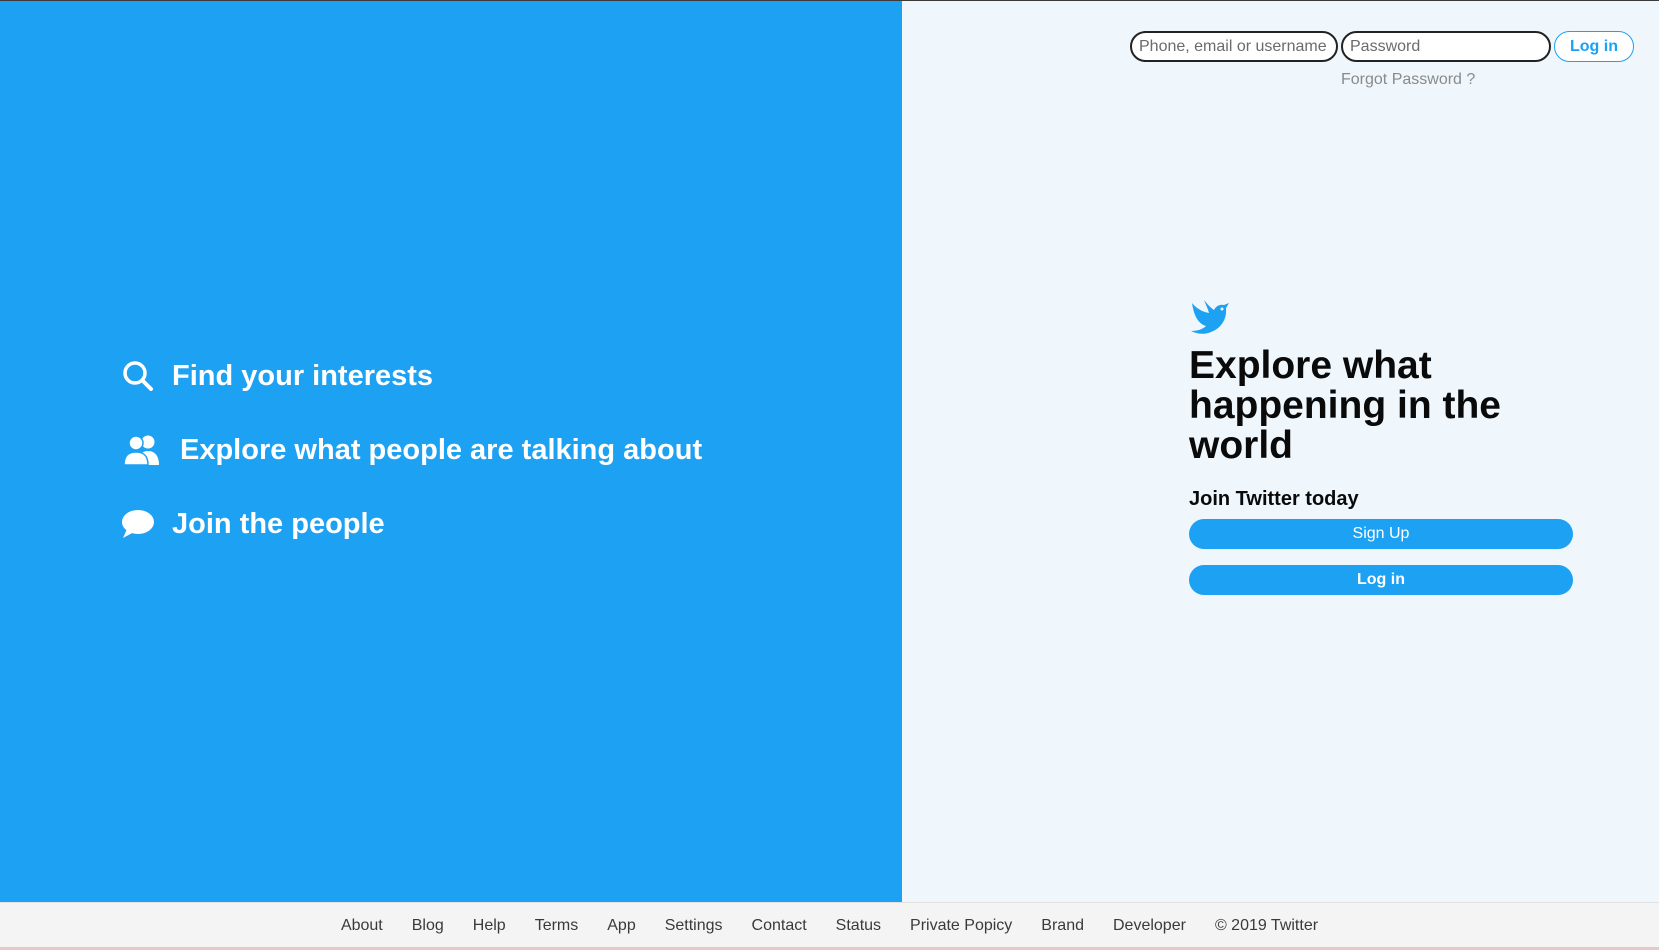 This screenshot has width=1659, height=950. Describe the element at coordinates (694, 926) in the screenshot. I see `footer-link-settings: Settings` at that location.